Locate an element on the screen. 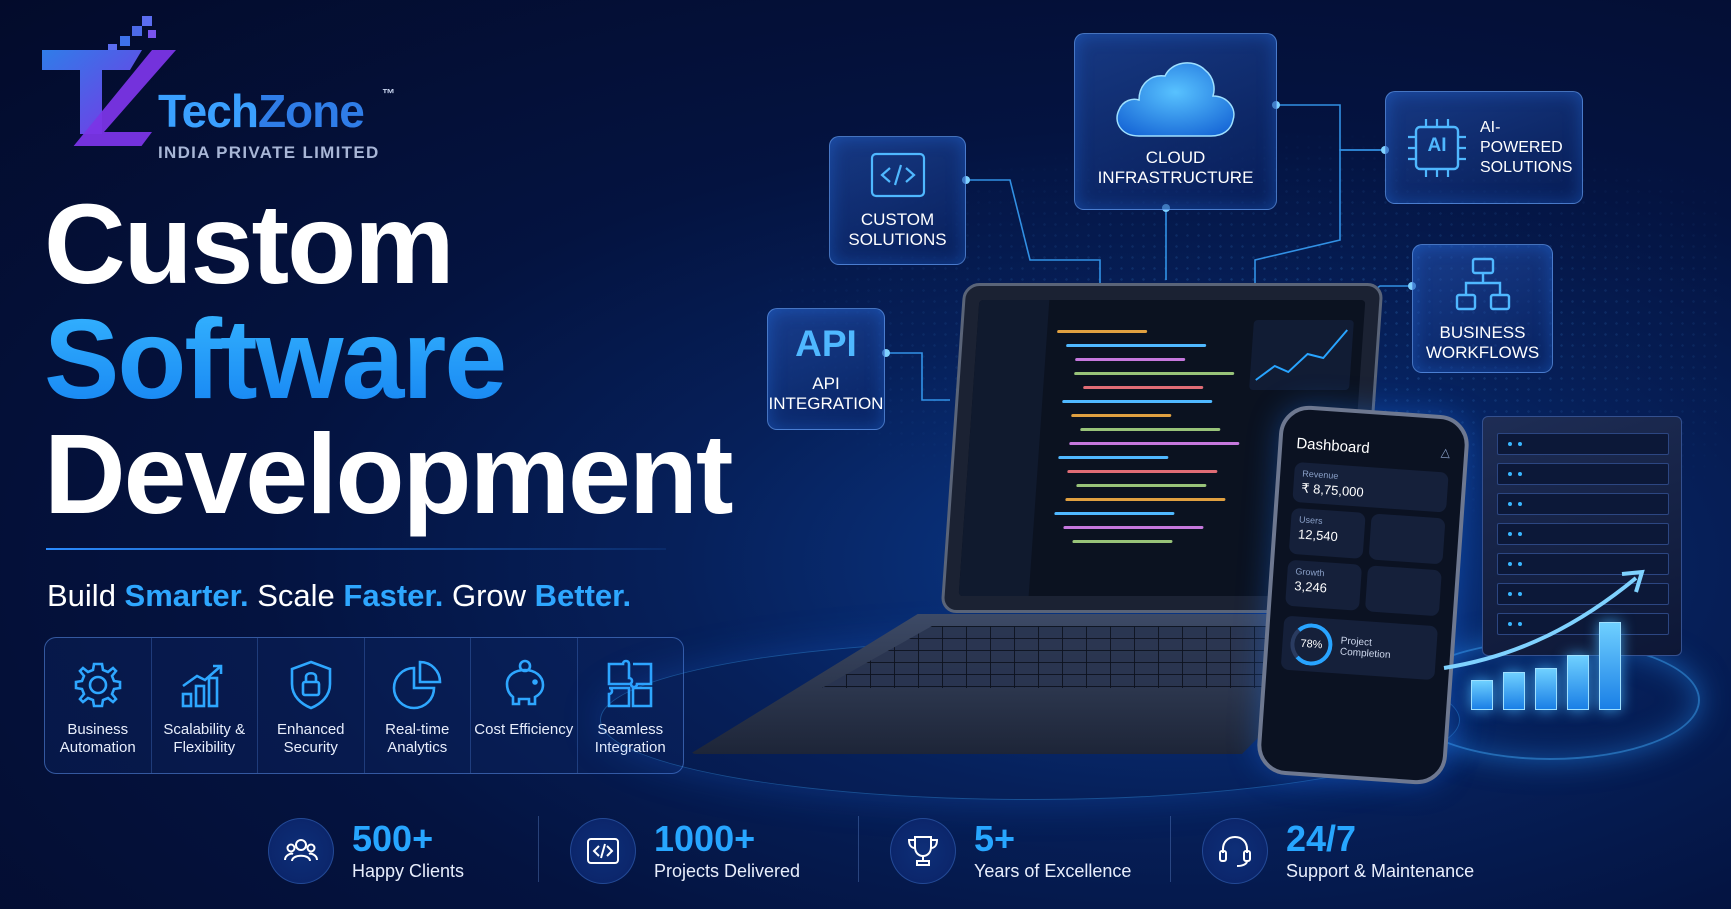 The height and width of the screenshot is (909, 1731). stat-value: 5+ is located at coordinates (995, 838).